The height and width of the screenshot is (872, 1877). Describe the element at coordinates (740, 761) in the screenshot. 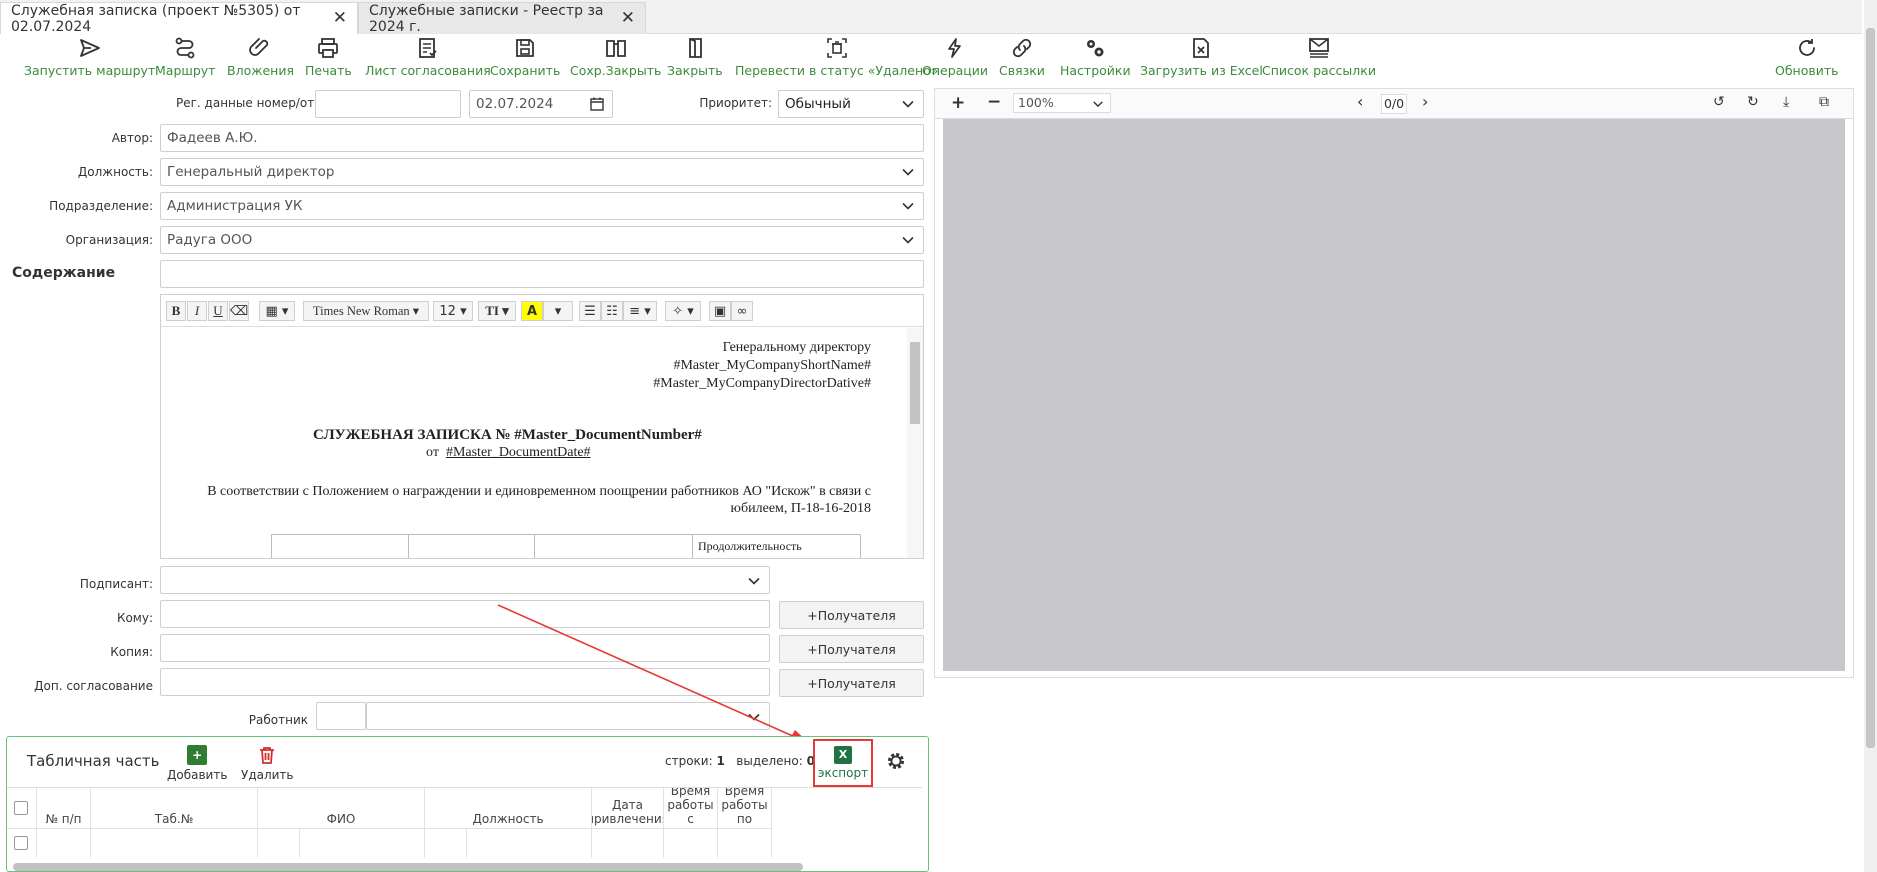

I see `rows-counter: строки: 1 выделено: 0` at that location.